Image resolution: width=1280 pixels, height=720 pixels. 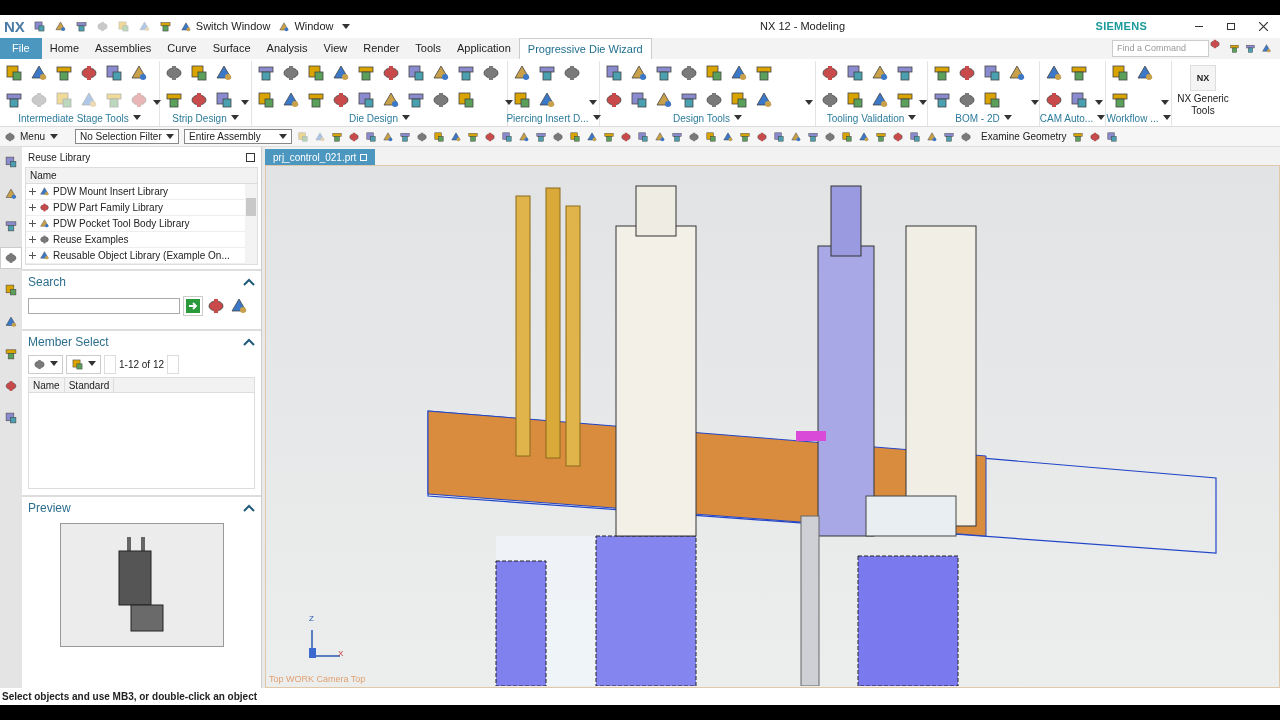 What do you see at coordinates (193, 306) in the screenshot?
I see `go-button` at bounding box center [193, 306].